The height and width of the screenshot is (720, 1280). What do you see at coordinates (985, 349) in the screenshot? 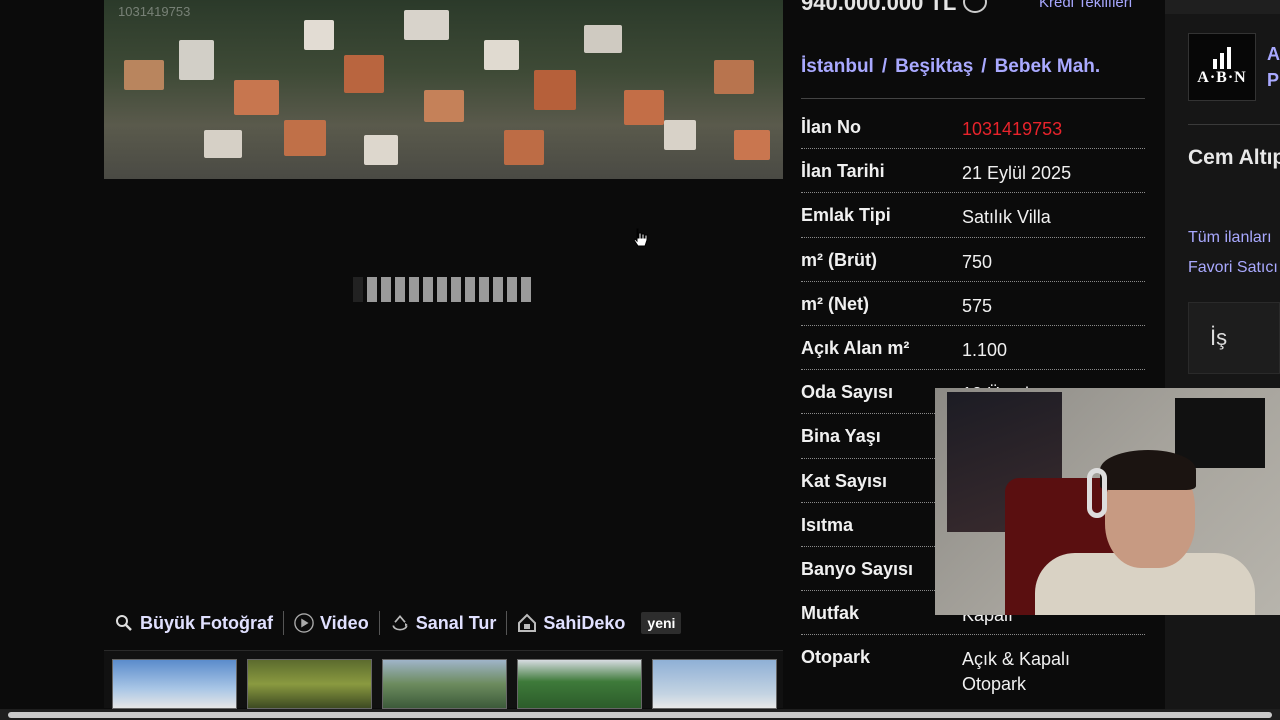
I see `detail-value: 1.100` at bounding box center [985, 349].